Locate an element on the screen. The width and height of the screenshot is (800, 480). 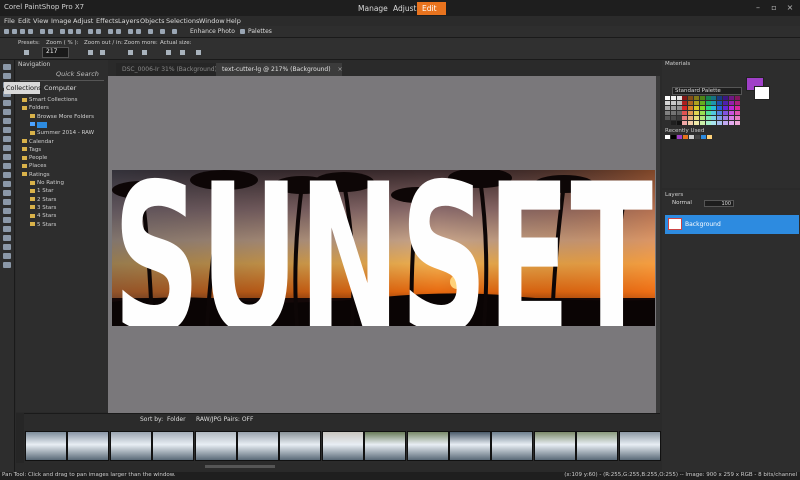
pan-tool-icon is located at coordinates (7, 67).